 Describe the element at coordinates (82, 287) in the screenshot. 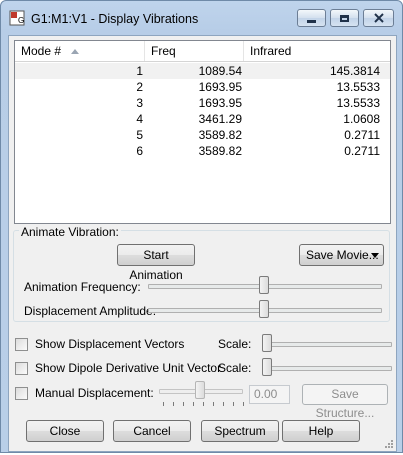

I see `animation-frequency-label: Animation Frequency:` at that location.